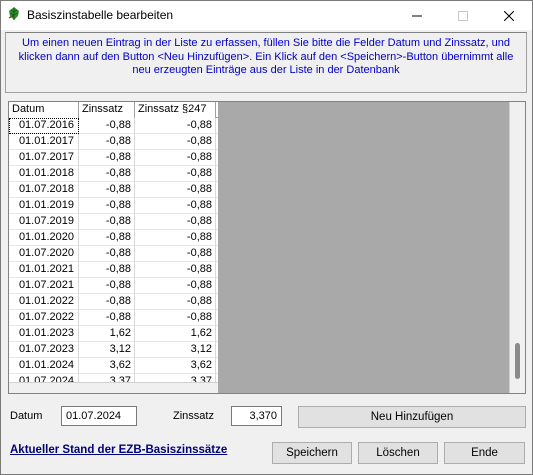  What do you see at coordinates (256, 416) in the screenshot?
I see `zinssatz-input: 3,370` at bounding box center [256, 416].